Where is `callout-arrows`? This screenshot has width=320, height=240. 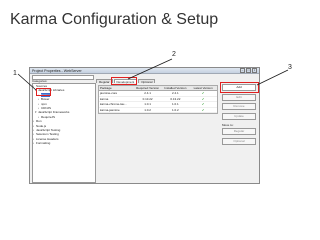 callout-arrows is located at coordinates (153, 74).